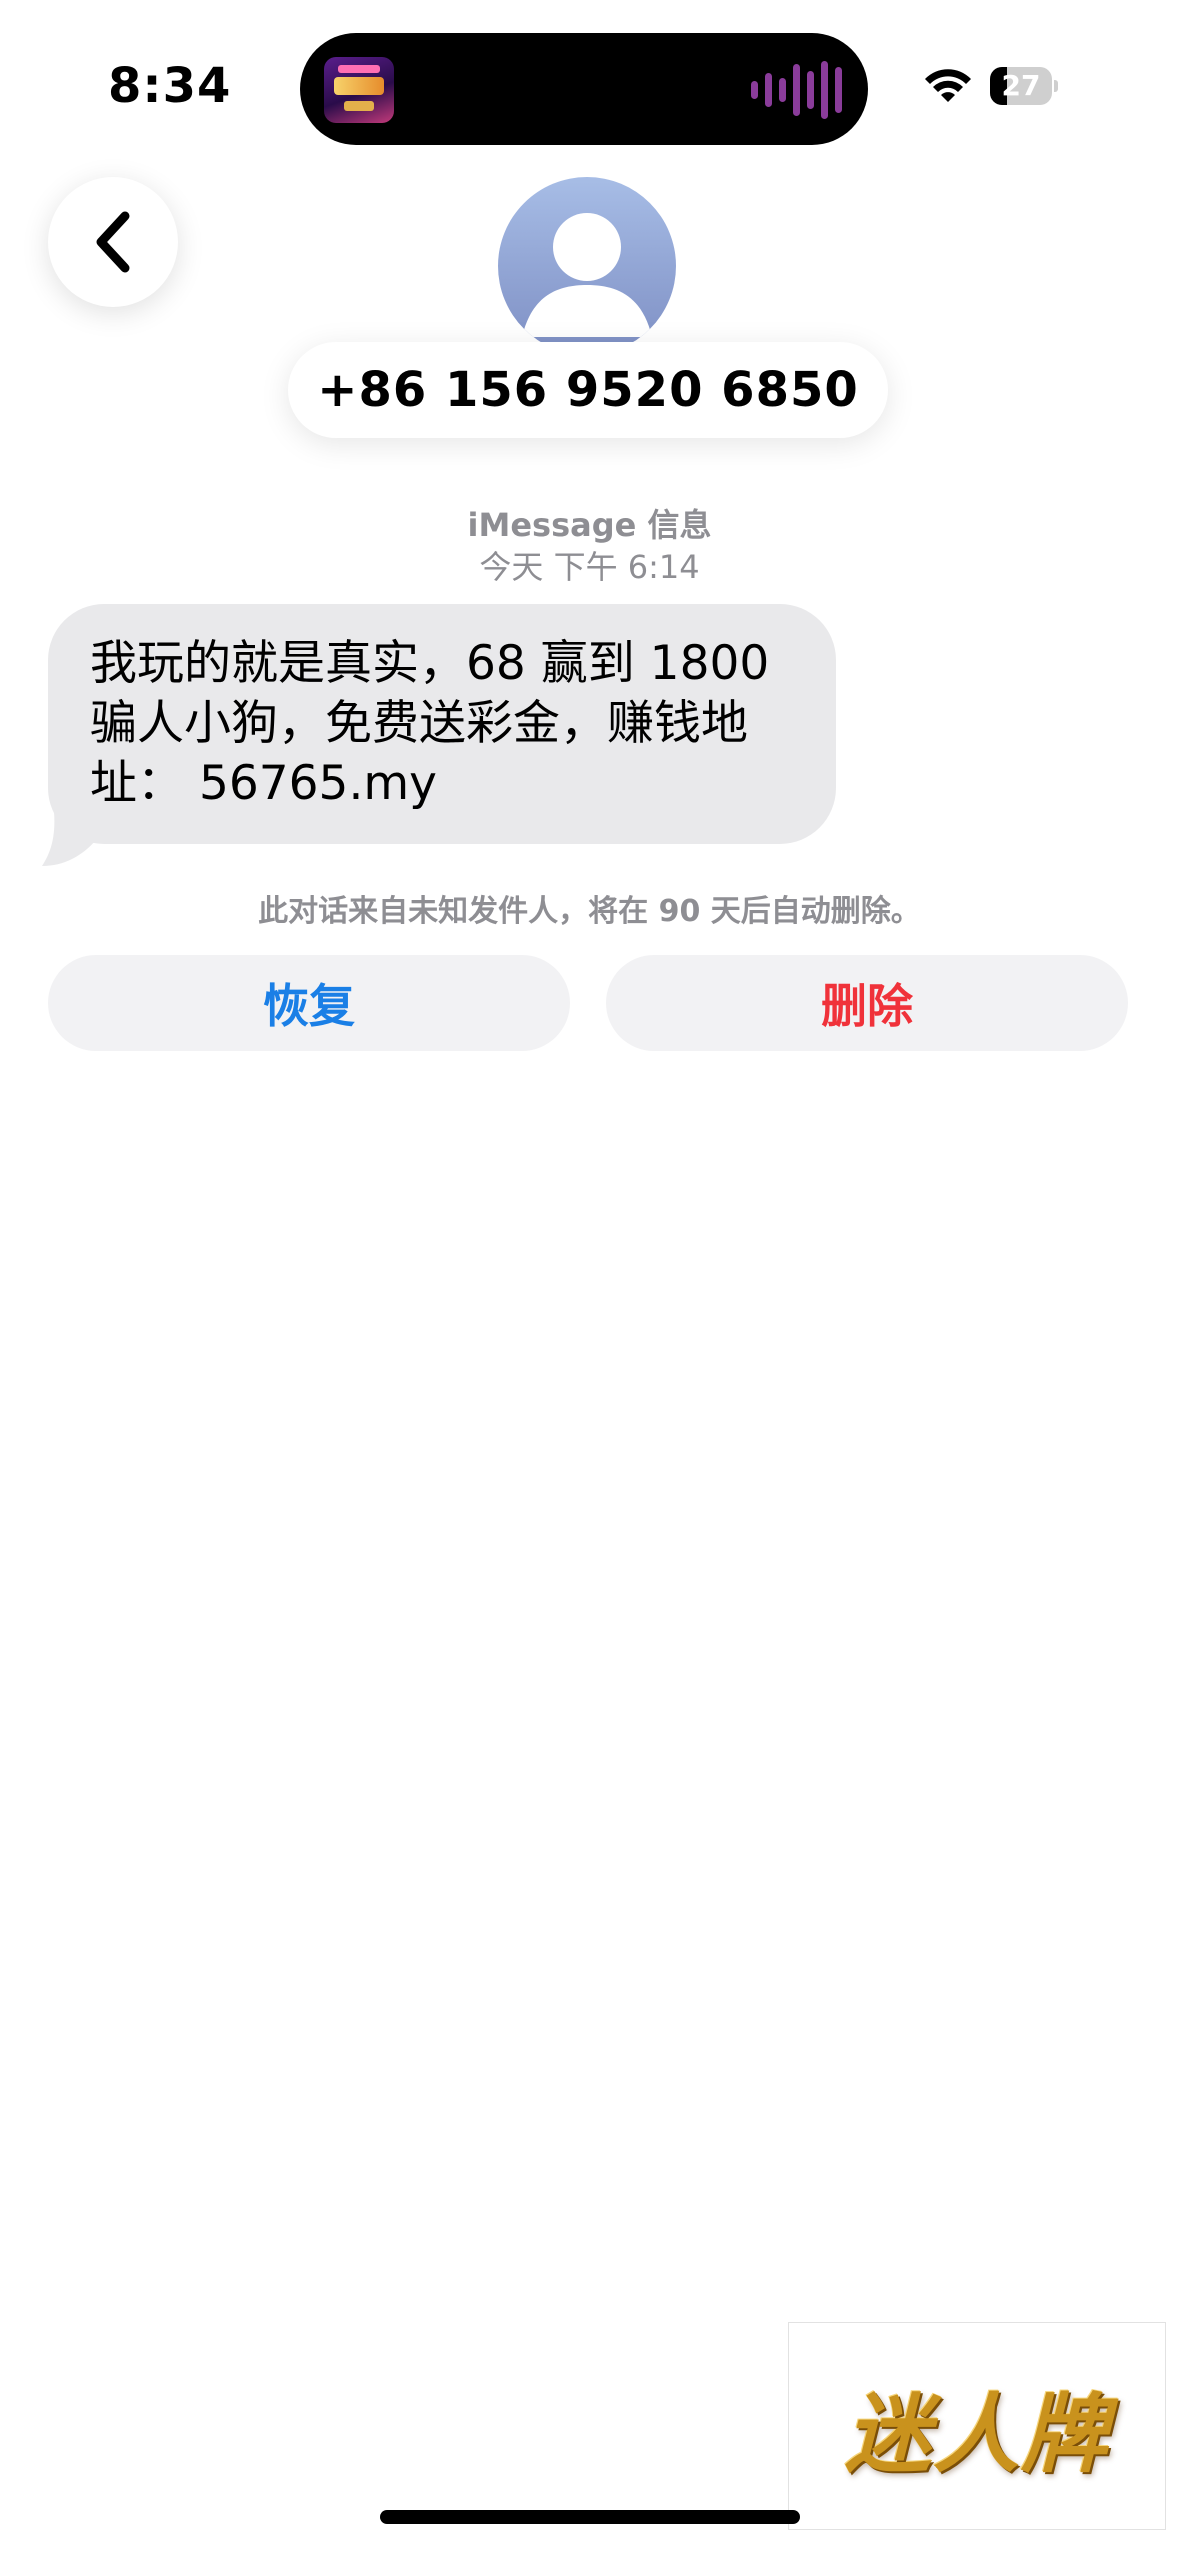 The image size is (1179, 2556). What do you see at coordinates (867, 1003) in the screenshot?
I see `delete-button: 删除` at bounding box center [867, 1003].